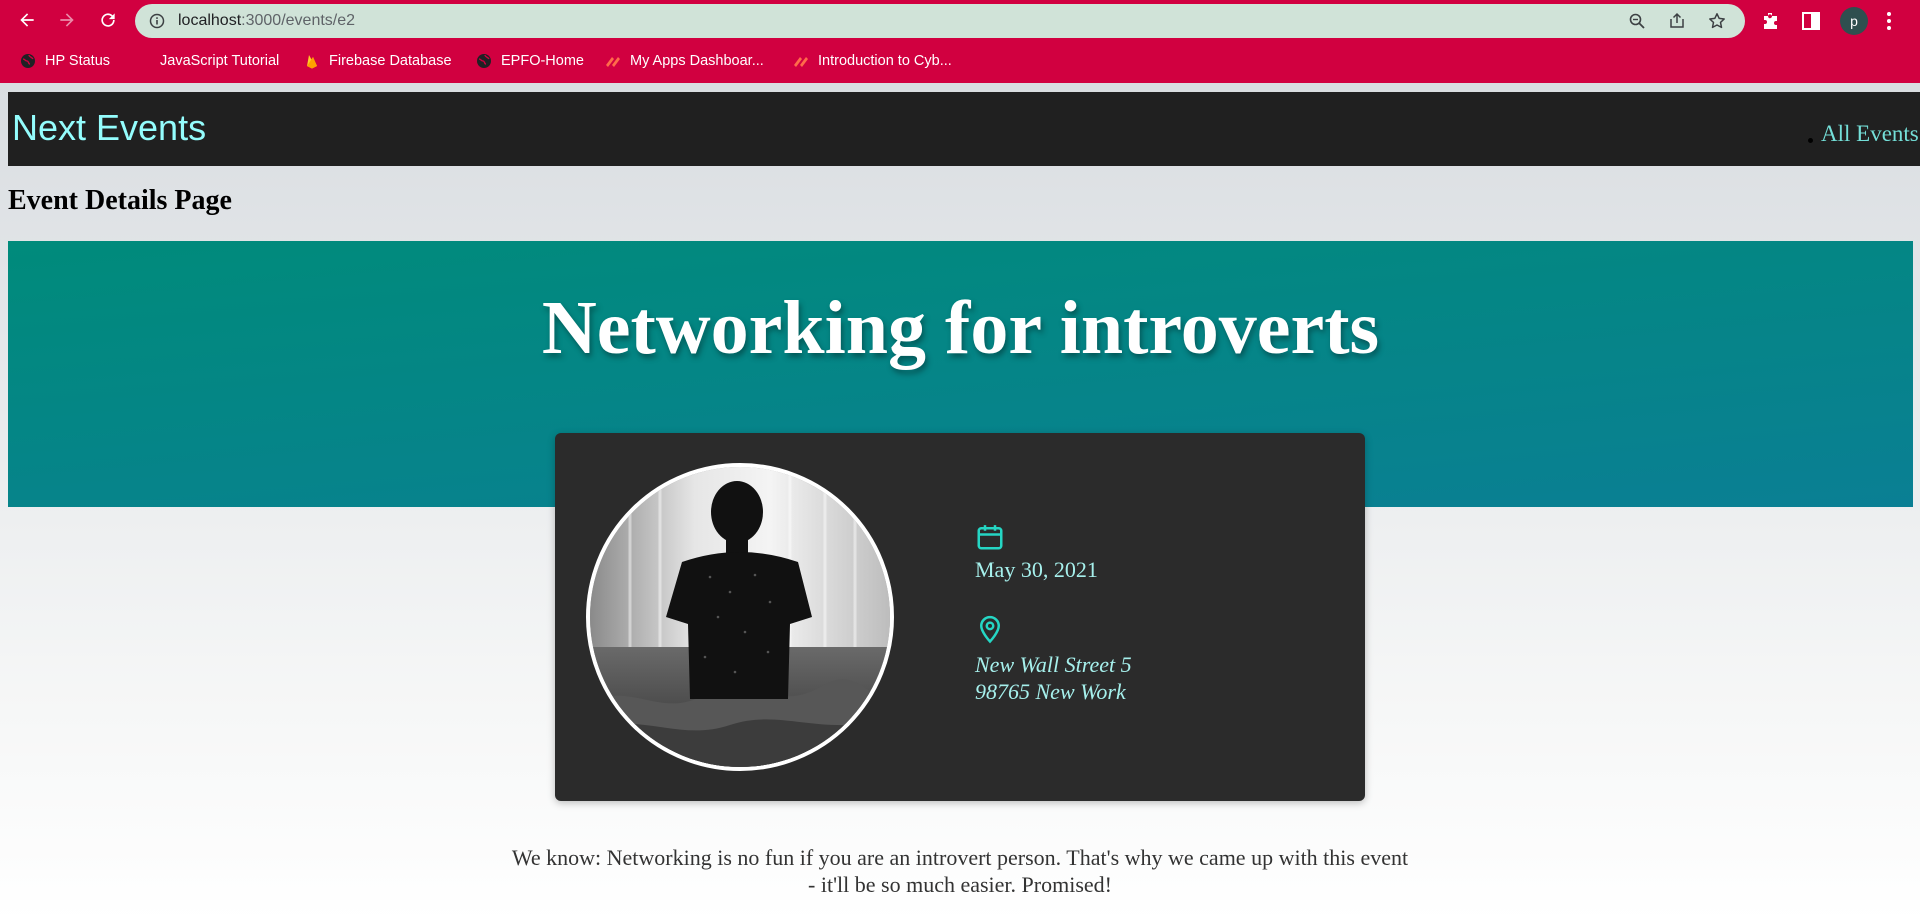  Describe the element at coordinates (1677, 21) in the screenshot. I see `share-icon` at that location.